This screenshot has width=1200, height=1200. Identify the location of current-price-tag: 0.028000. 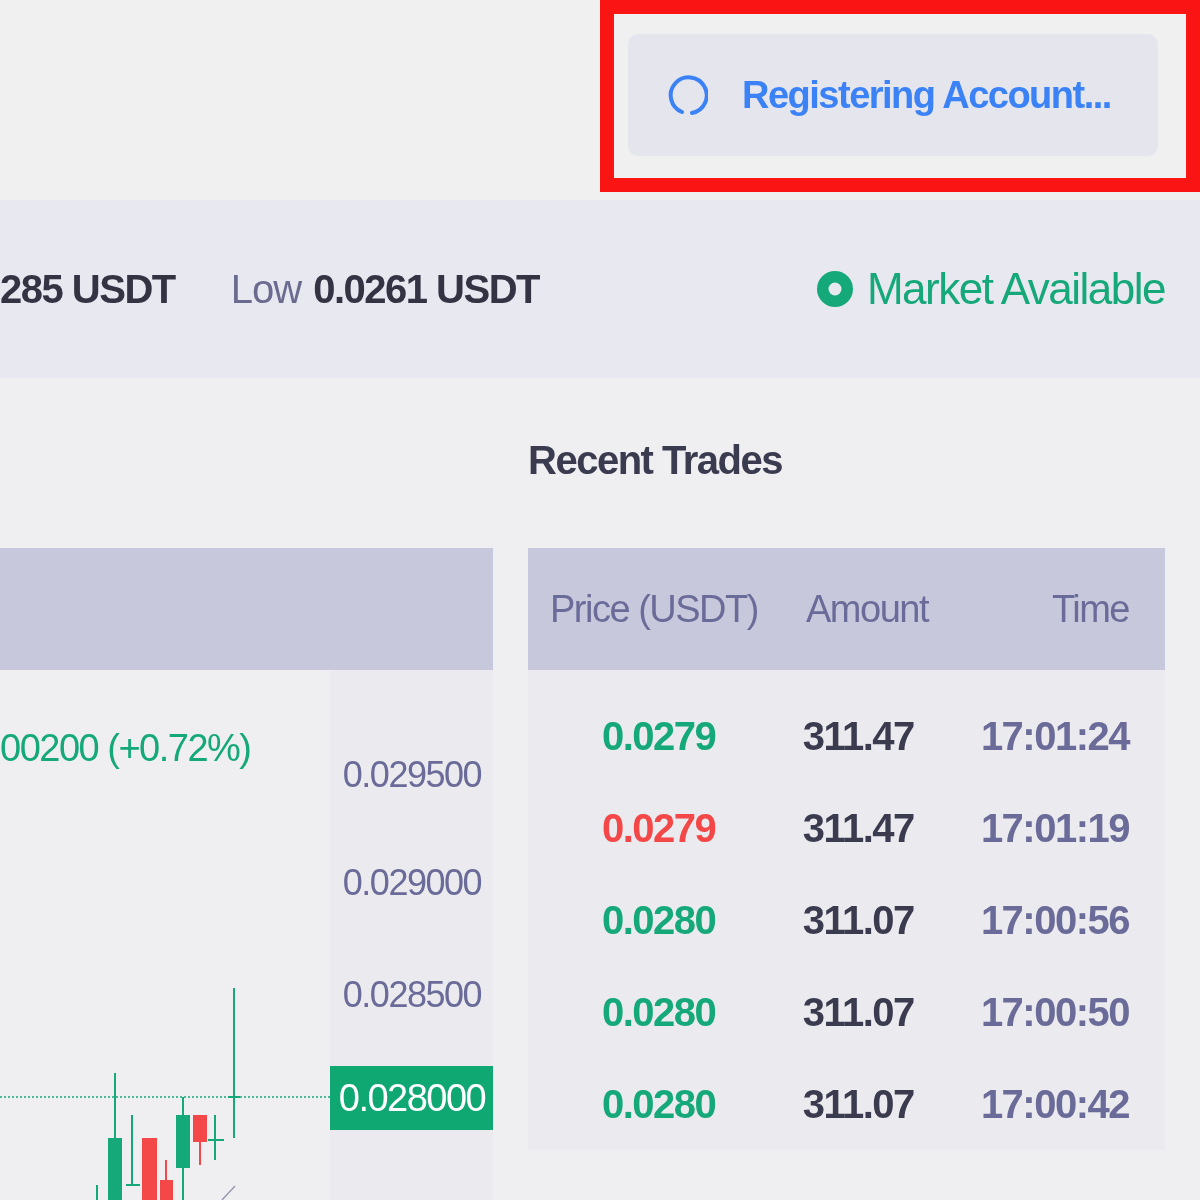
(411, 1098).